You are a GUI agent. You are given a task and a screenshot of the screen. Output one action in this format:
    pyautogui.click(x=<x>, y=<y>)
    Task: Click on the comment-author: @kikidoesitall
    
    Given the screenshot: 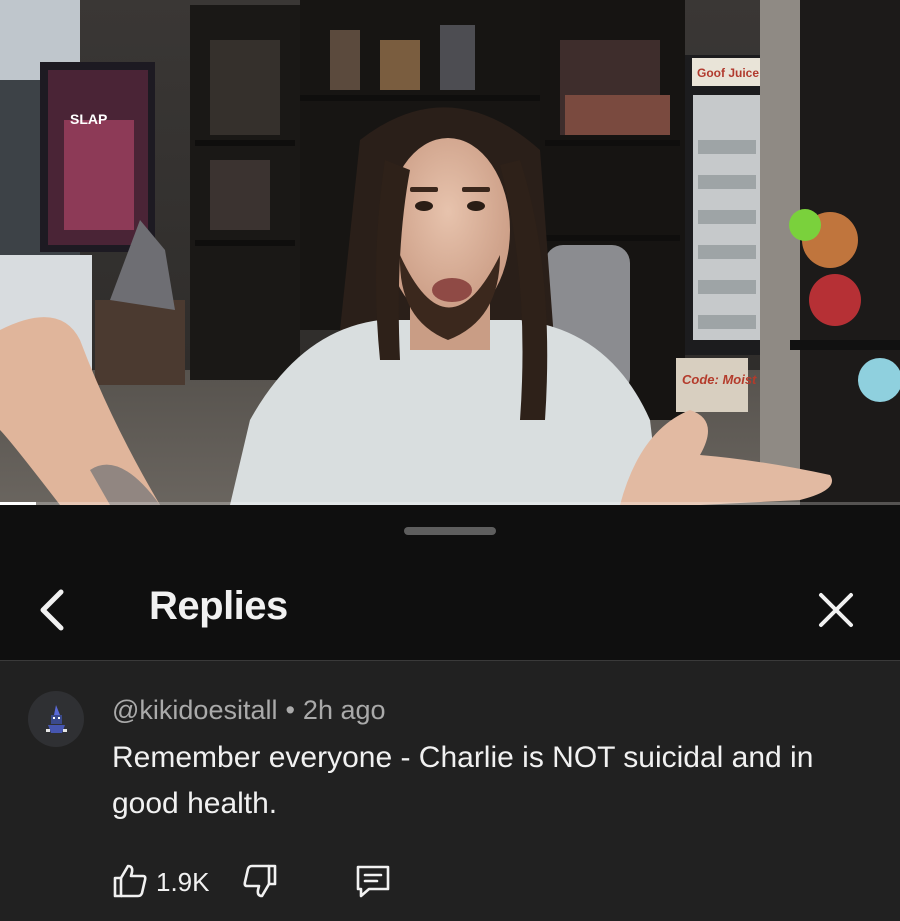 What is the action you would take?
    pyautogui.click(x=194, y=710)
    